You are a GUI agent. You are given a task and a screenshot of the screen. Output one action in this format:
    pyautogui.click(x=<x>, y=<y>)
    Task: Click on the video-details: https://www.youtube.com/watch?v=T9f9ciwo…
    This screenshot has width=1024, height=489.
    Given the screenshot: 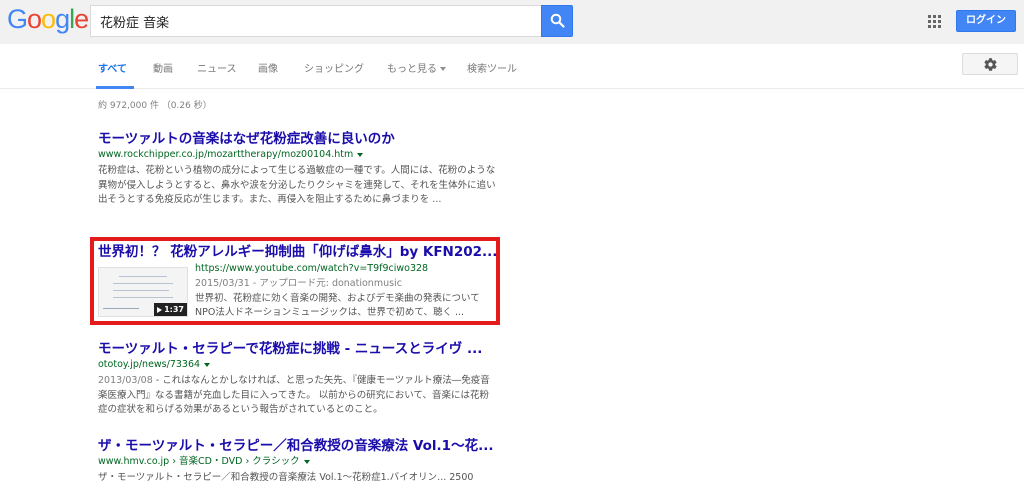 What is the action you would take?
    pyautogui.click(x=345, y=291)
    